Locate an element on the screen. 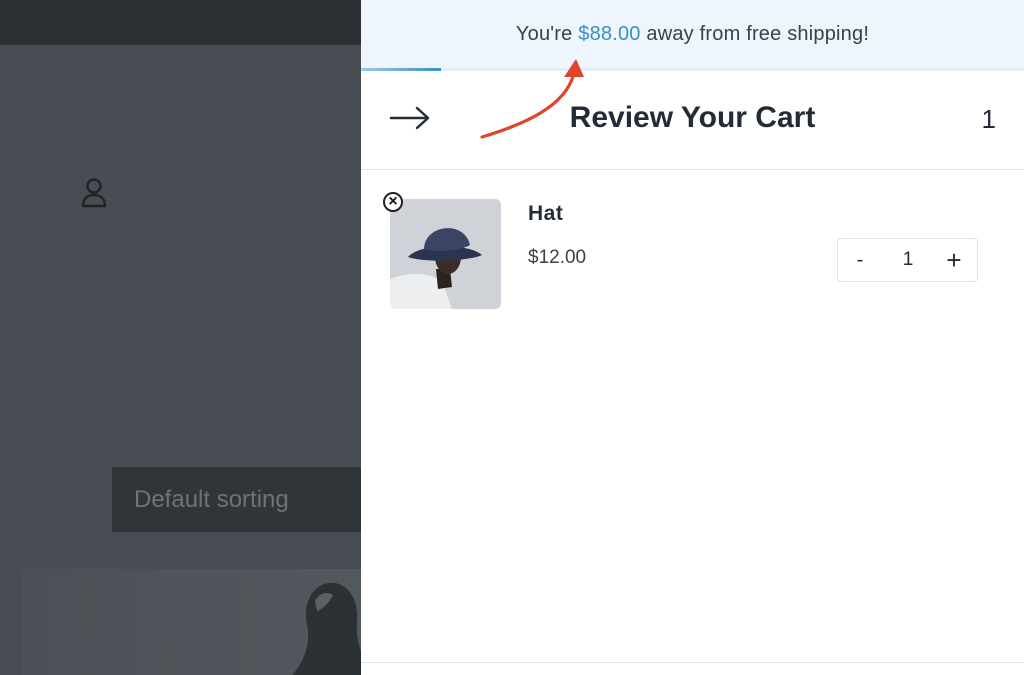 This screenshot has width=1024, height=675. hat-product-image is located at coordinates (445, 254).